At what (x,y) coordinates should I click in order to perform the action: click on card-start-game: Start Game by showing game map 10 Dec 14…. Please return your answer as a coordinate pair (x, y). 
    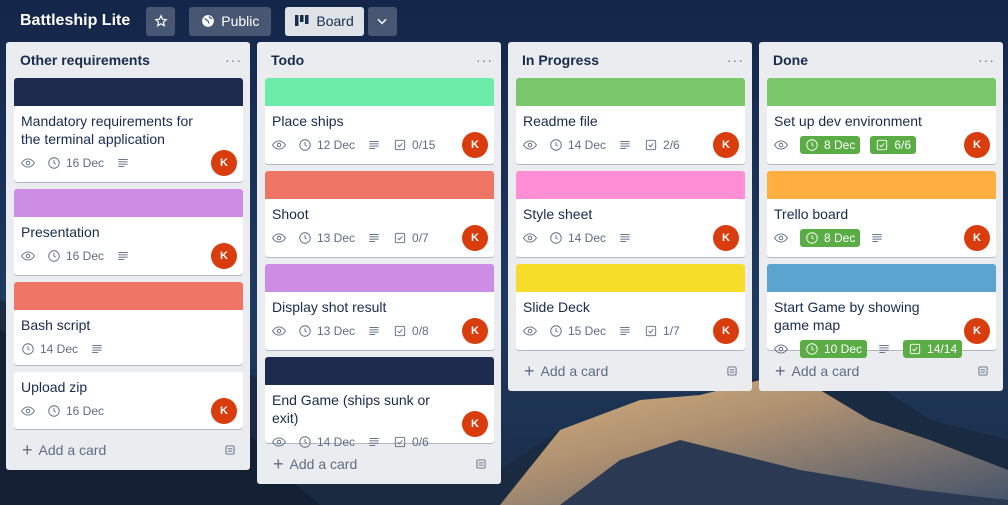
    Looking at the image, I should click on (881, 311).